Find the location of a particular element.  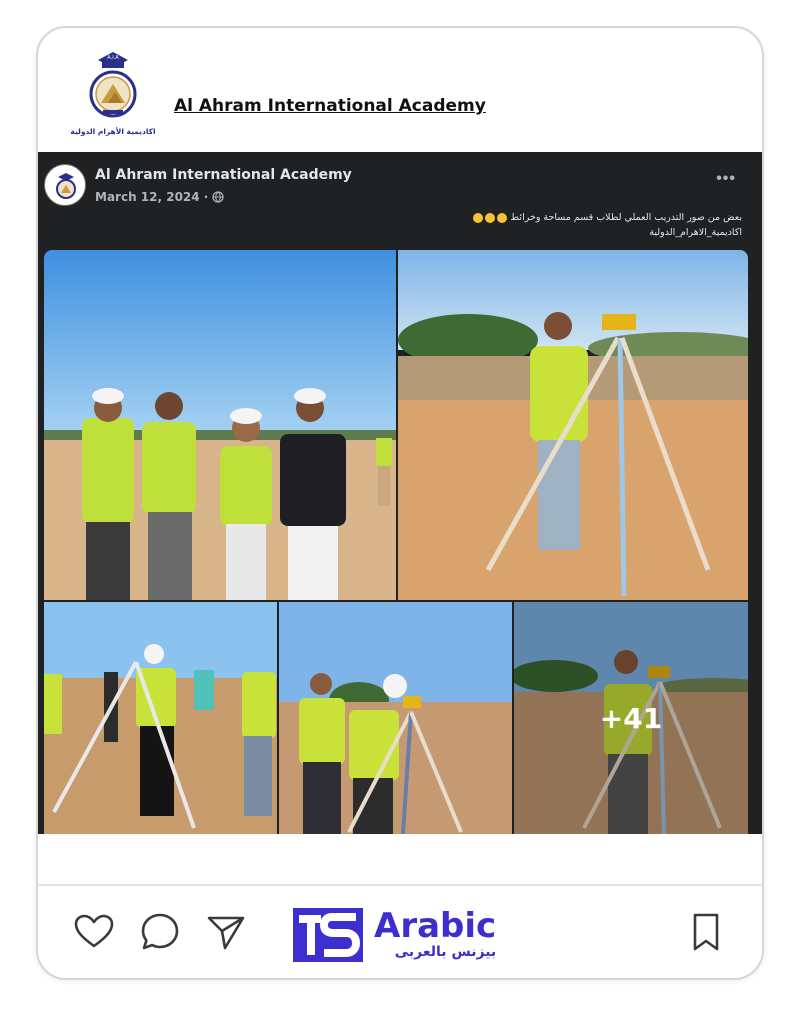

logo-badge-text: A.I.A is located at coordinates (113, 58).